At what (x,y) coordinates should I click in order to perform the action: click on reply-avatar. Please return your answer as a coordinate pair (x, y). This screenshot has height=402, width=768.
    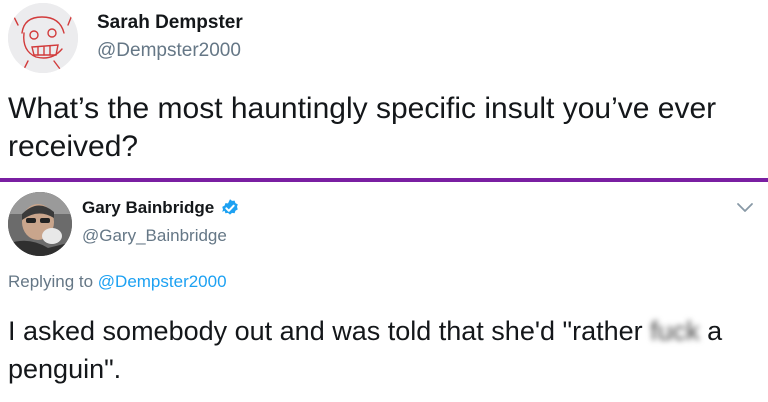
    Looking at the image, I should click on (40, 224).